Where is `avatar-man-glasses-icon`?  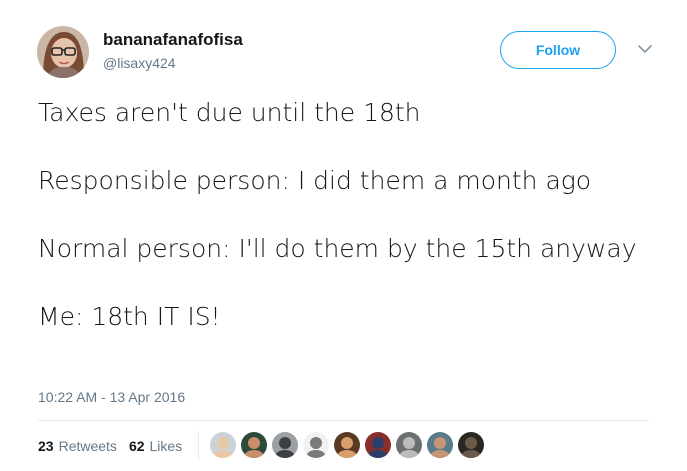 avatar-man-glasses-icon is located at coordinates (347, 445).